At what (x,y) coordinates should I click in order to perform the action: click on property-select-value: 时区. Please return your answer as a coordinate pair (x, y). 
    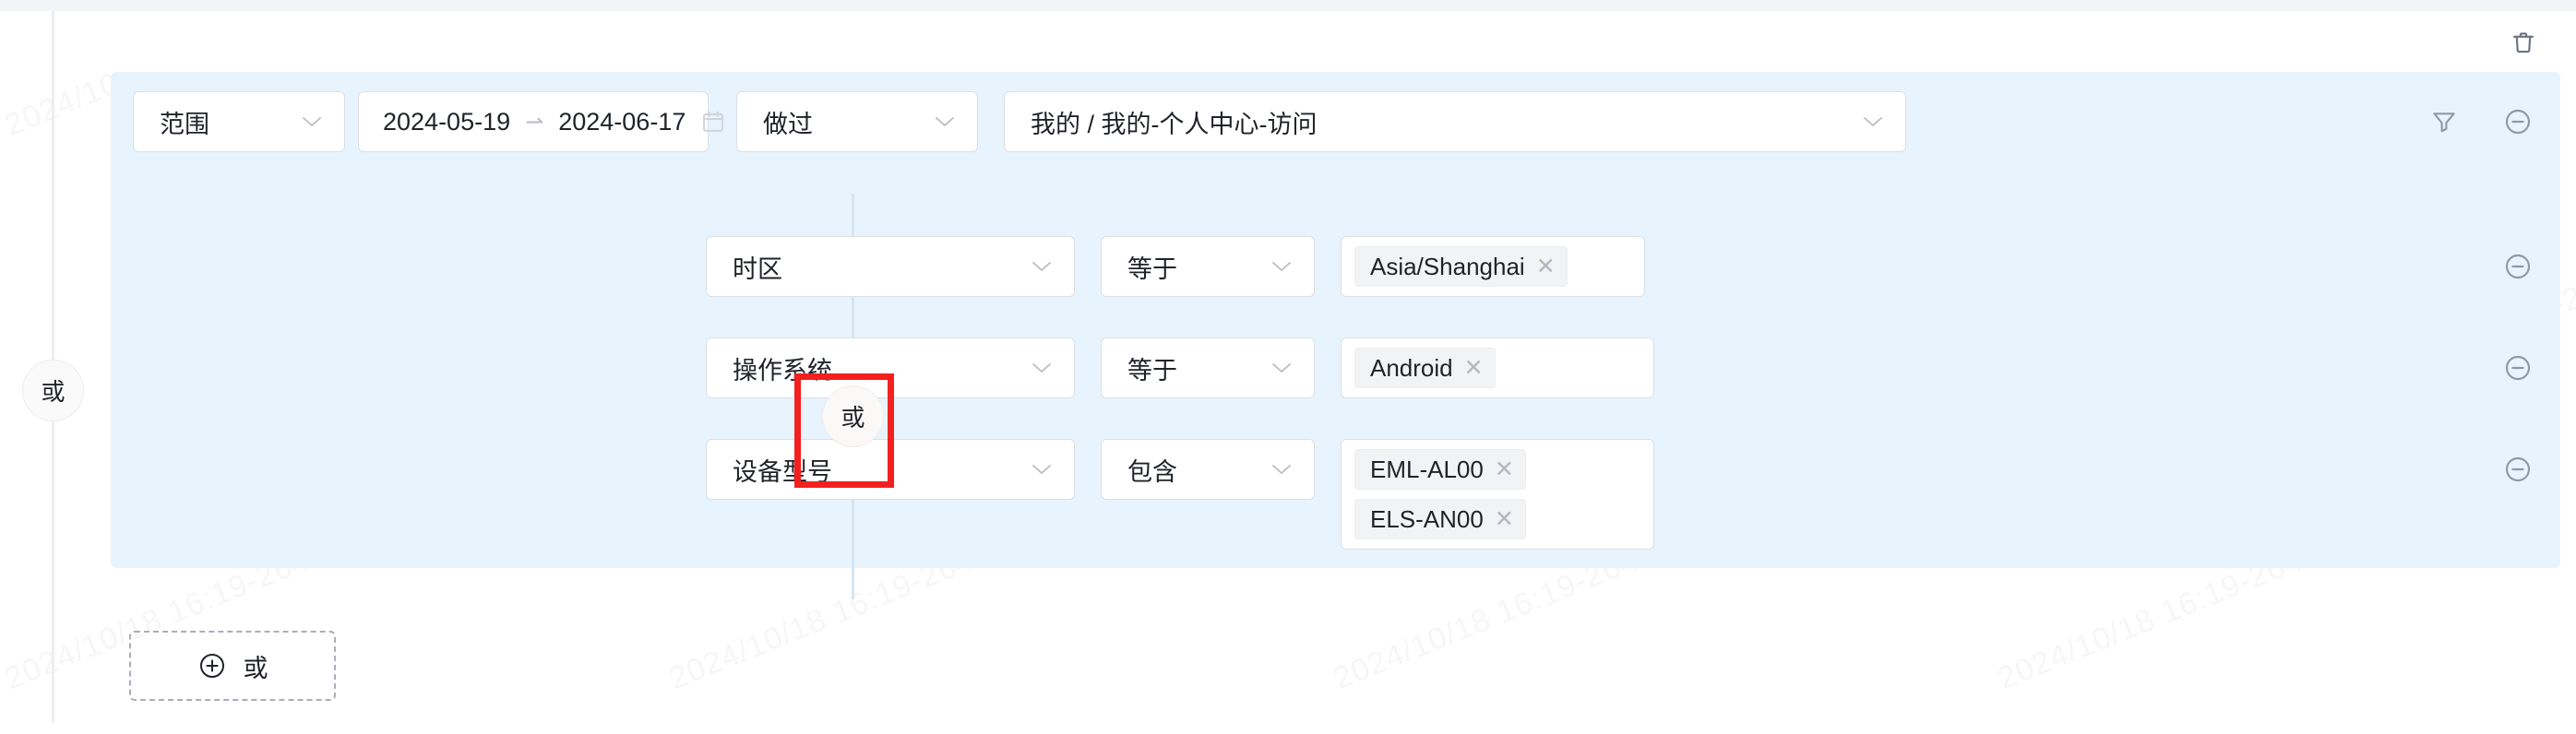
    Looking at the image, I should click on (757, 269).